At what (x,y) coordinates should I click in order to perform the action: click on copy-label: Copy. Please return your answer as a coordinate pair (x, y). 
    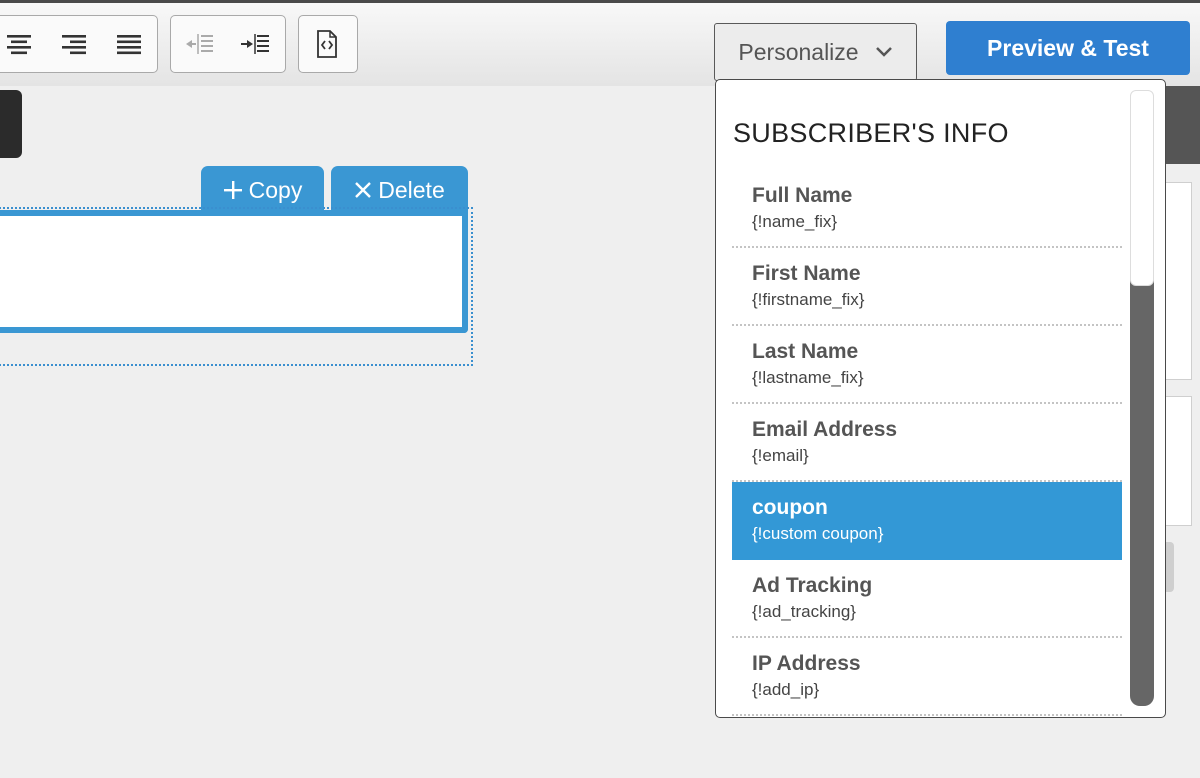
    Looking at the image, I should click on (275, 189).